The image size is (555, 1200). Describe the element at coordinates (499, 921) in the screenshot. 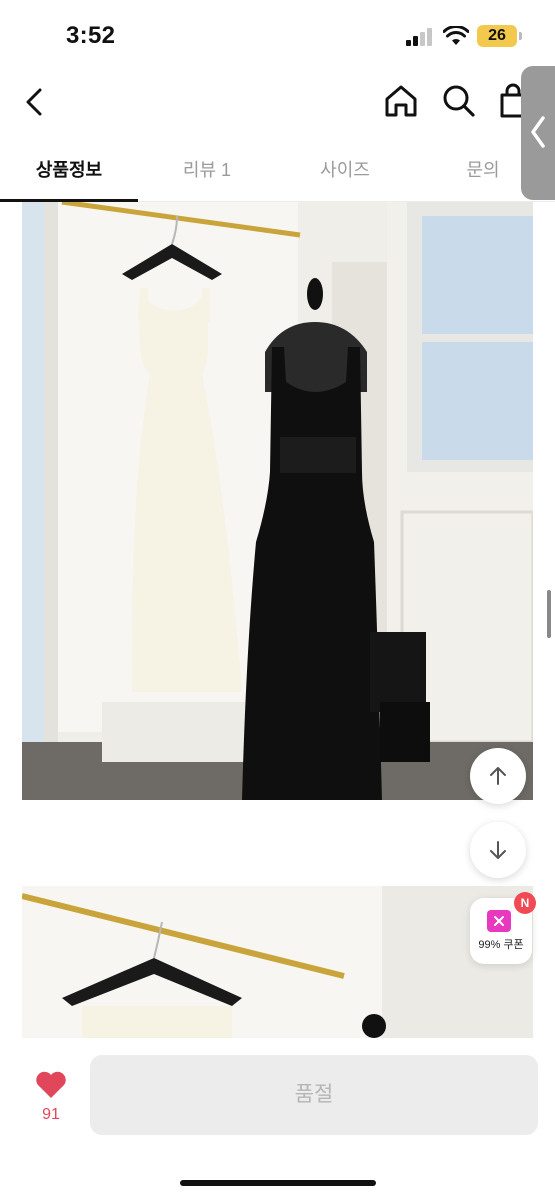

I see `coupon-ticket-icon` at that location.